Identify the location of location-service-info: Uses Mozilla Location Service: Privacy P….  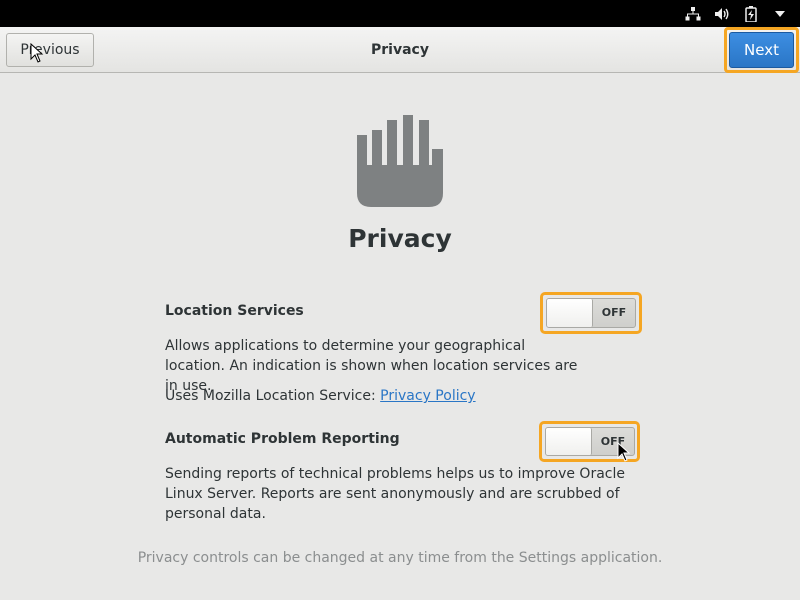
(405, 396).